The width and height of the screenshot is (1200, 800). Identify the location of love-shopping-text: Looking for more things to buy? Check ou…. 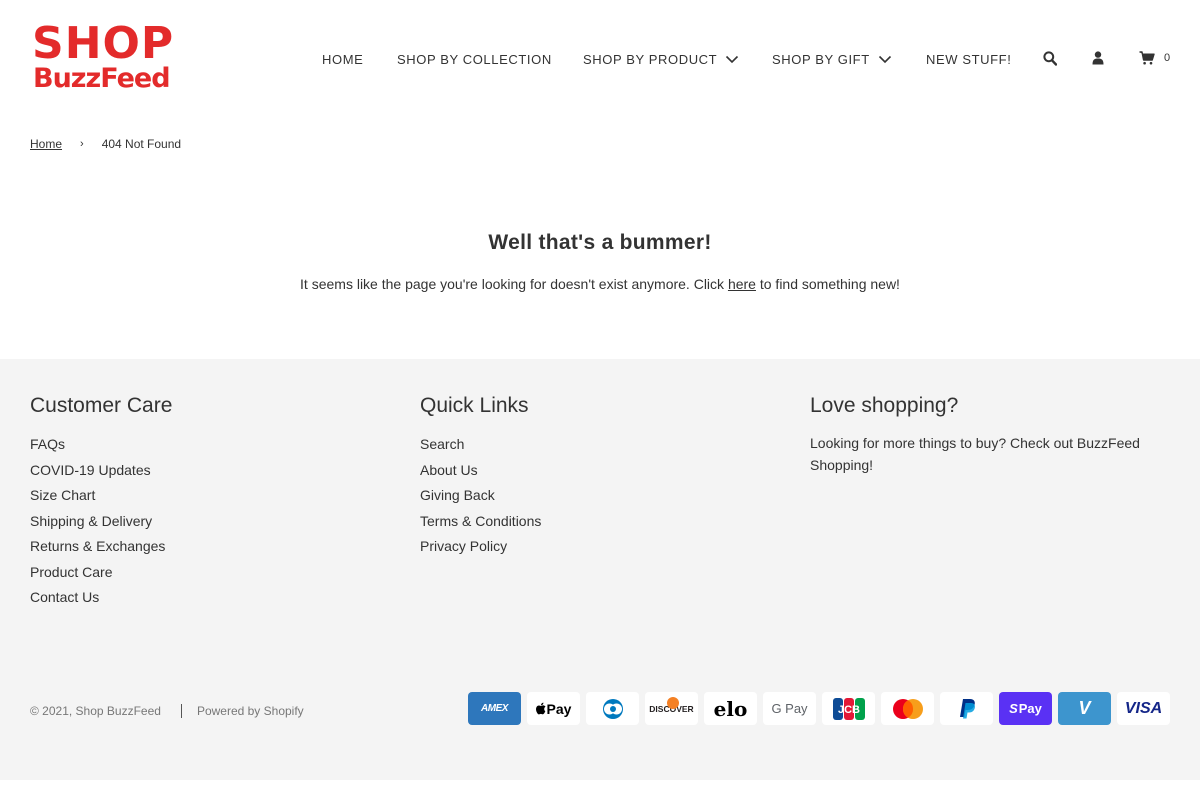
(975, 454).